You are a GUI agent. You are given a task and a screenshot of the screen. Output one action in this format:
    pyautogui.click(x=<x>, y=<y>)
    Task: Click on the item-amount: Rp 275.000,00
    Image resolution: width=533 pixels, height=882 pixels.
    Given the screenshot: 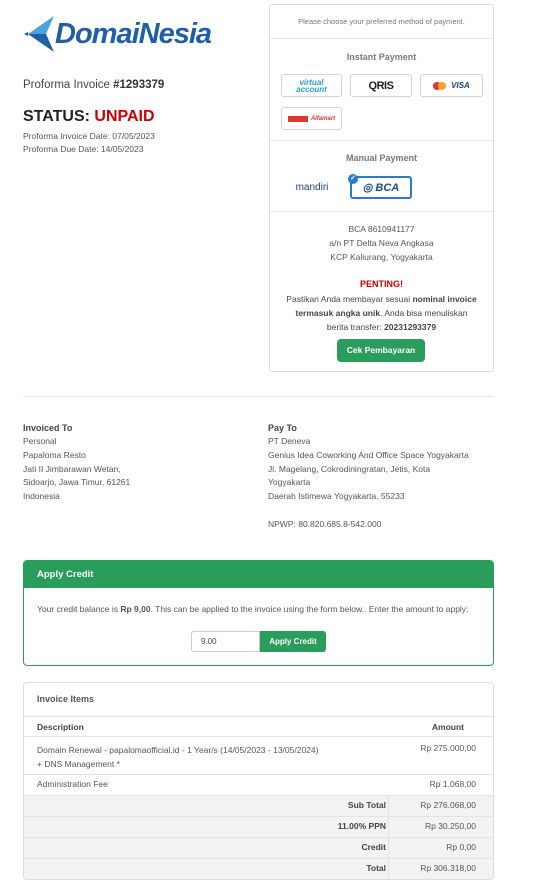 What is the action you would take?
    pyautogui.click(x=448, y=748)
    